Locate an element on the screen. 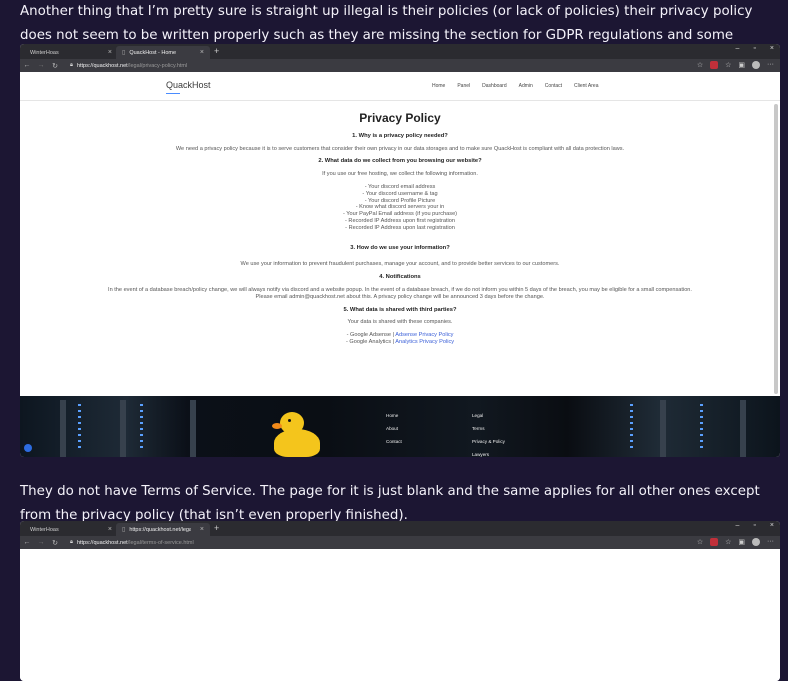 This screenshot has width=788, height=681. page-title: Privacy Policy is located at coordinates (400, 118).